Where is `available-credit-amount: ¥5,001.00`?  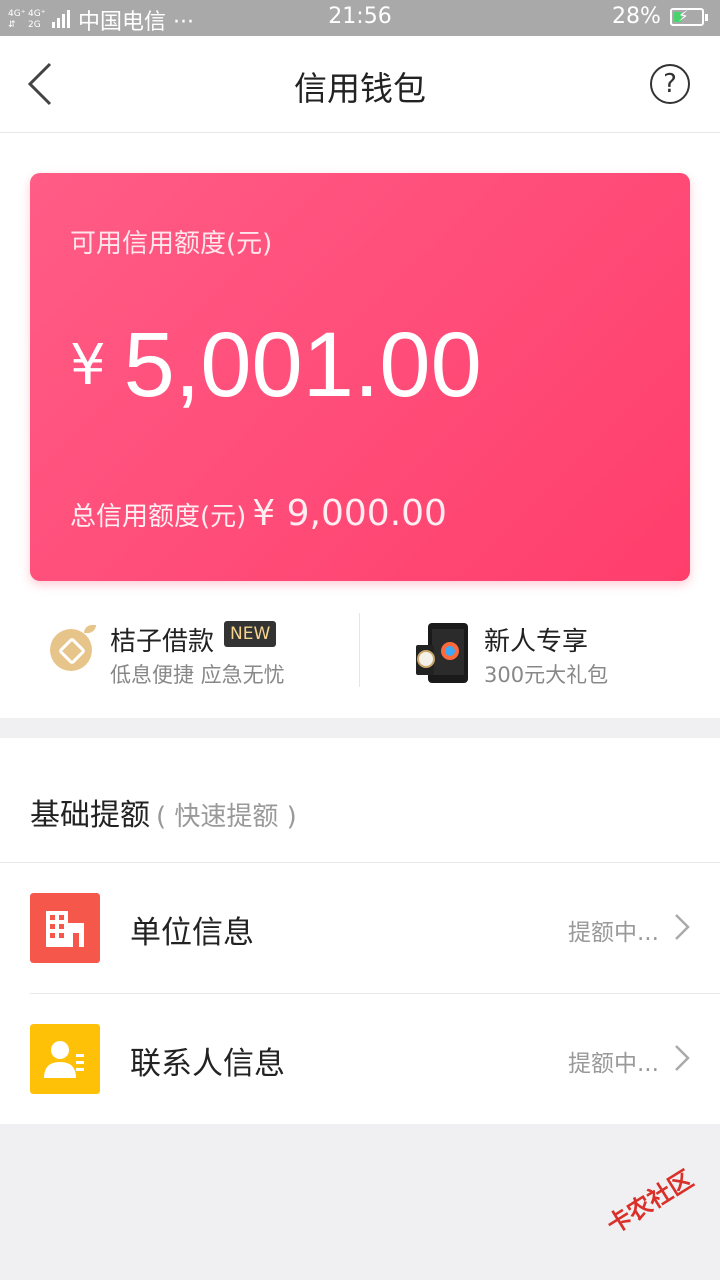
available-credit-amount: ¥5,001.00 is located at coordinates (276, 365).